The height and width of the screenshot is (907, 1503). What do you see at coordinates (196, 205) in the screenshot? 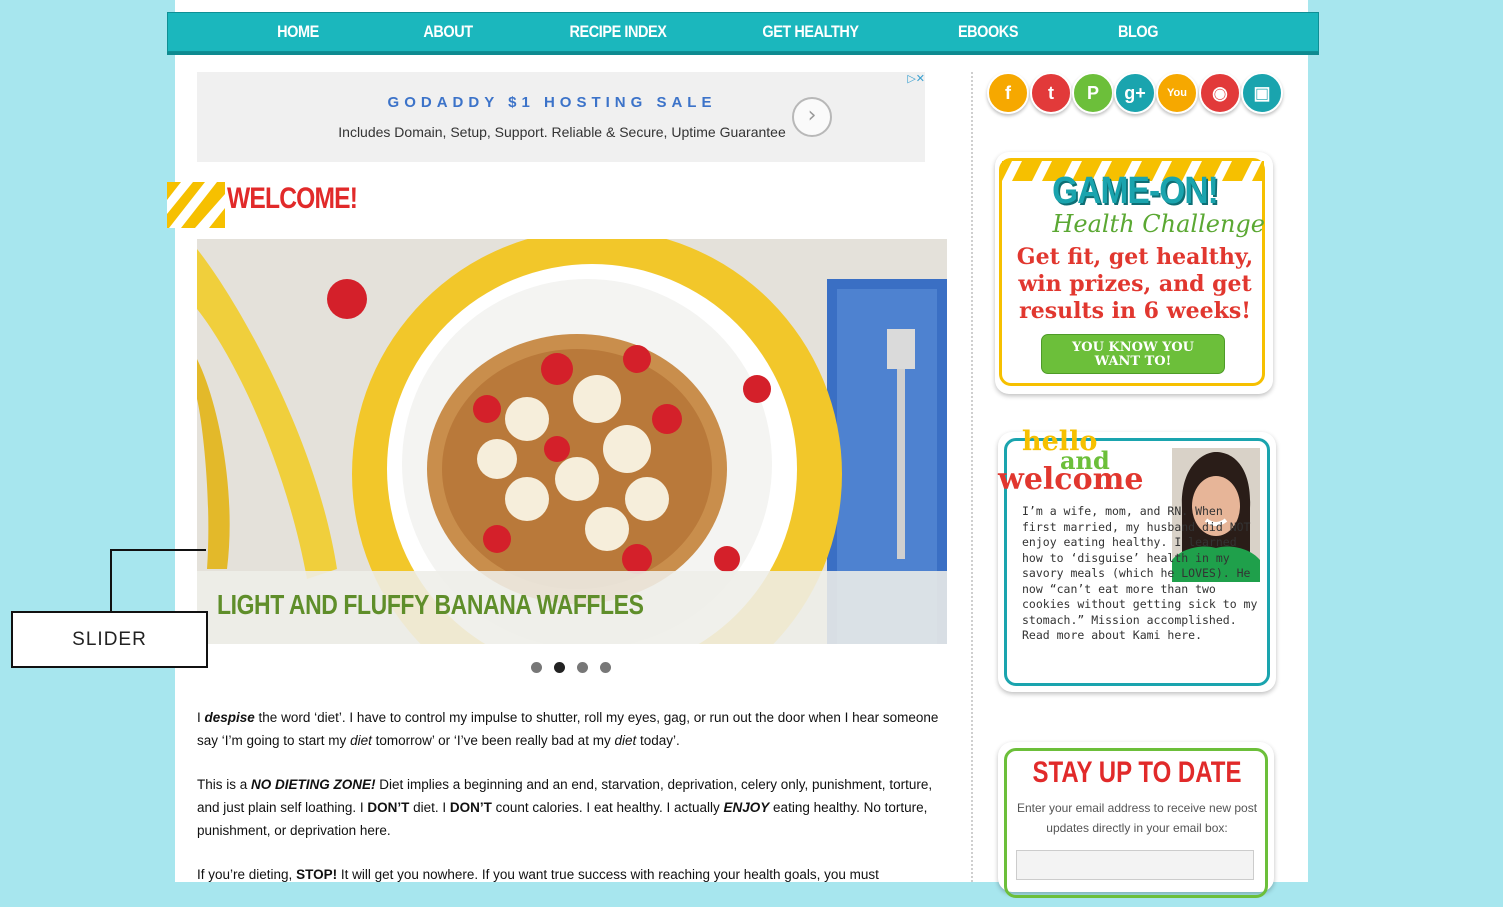
I see `striped-flag-icon` at bounding box center [196, 205].